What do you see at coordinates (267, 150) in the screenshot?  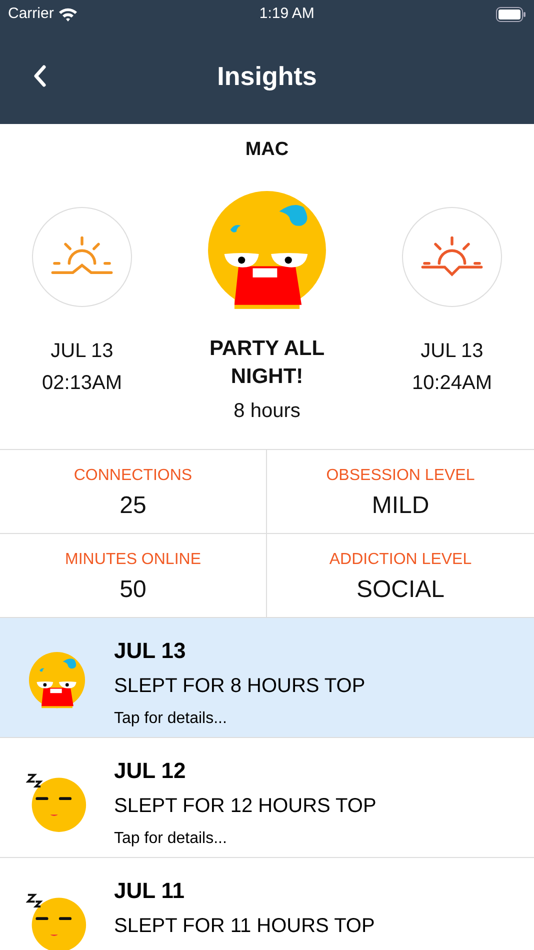 I see `profile-name: MAC` at bounding box center [267, 150].